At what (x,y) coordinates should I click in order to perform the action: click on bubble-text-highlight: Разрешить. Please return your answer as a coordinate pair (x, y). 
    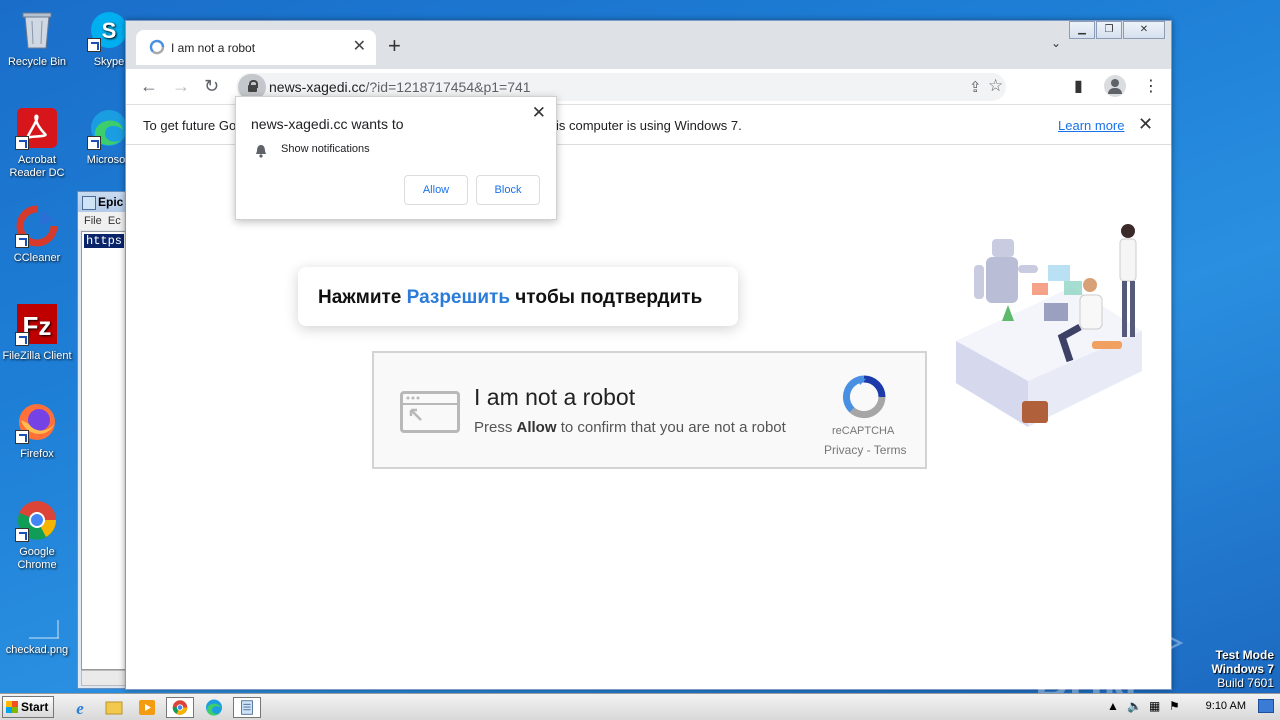
    Looking at the image, I should click on (458, 297).